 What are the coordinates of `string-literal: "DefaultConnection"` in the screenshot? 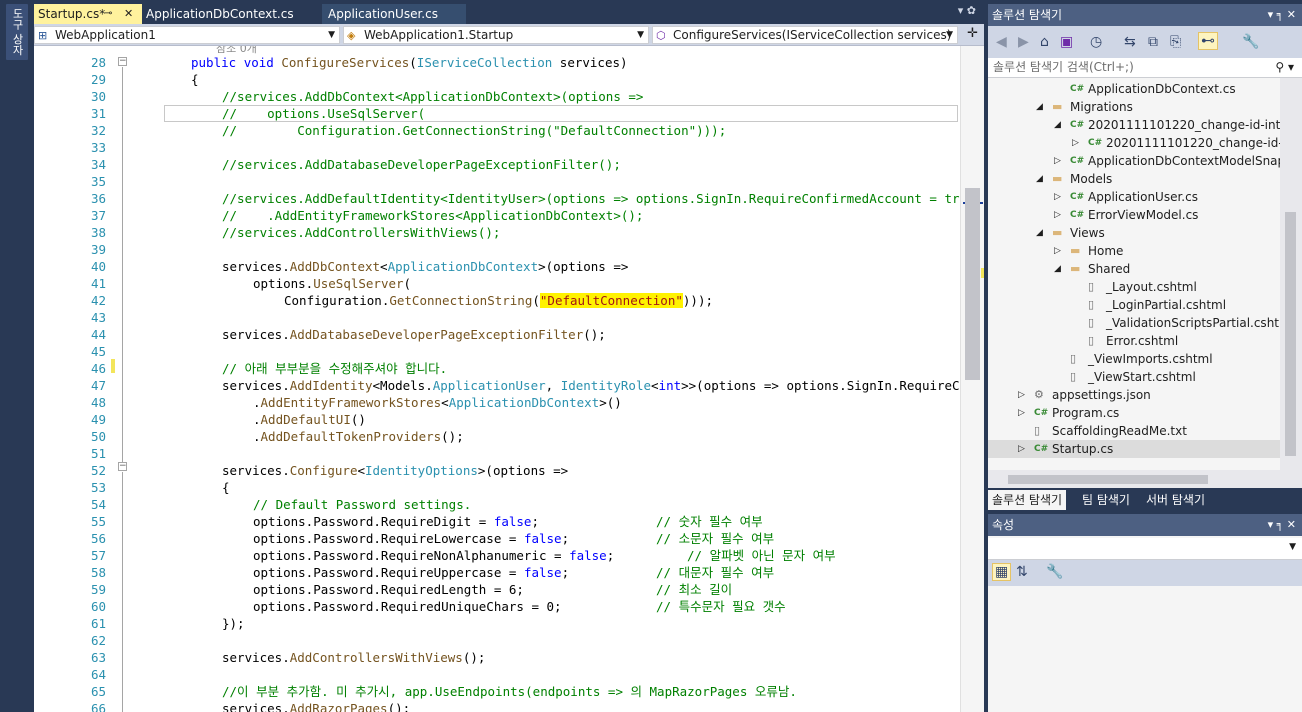 It's located at (611, 300).